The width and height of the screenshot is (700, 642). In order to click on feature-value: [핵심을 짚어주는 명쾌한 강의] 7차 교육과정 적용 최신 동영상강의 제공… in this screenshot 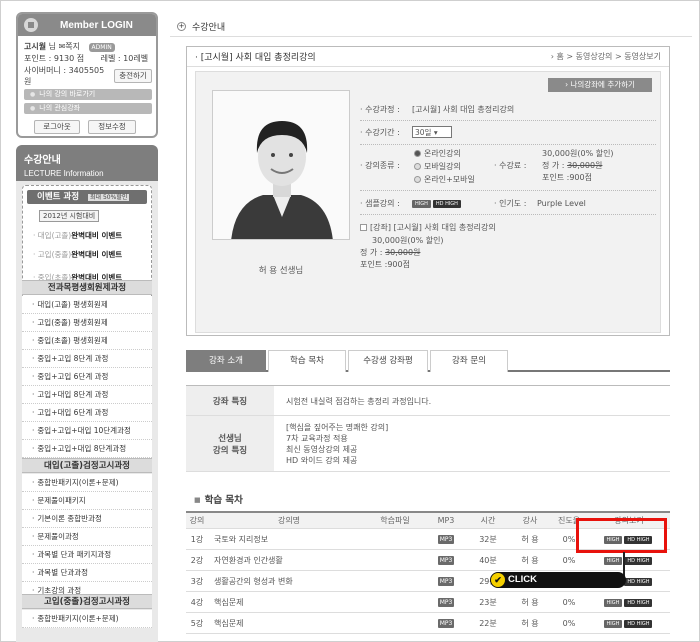, I will do `click(337, 444)`.